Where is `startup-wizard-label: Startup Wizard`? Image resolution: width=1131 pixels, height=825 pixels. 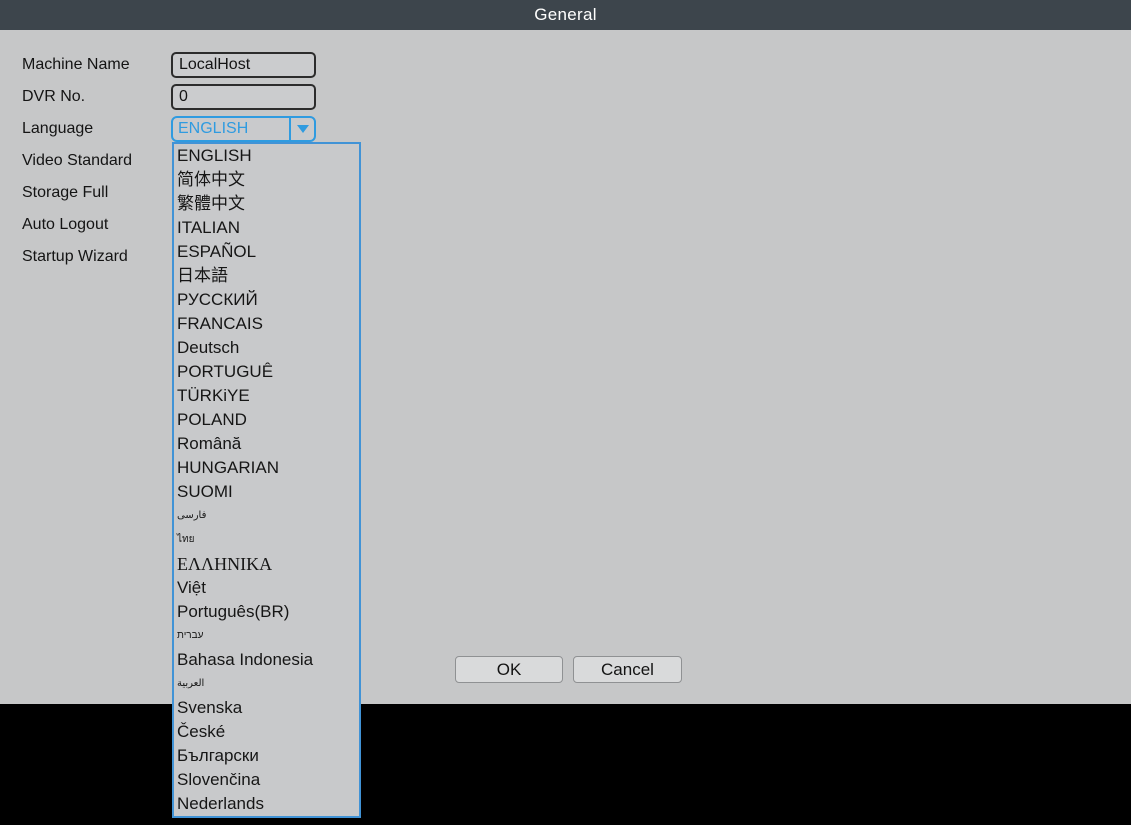
startup-wizard-label: Startup Wizard is located at coordinates (75, 256).